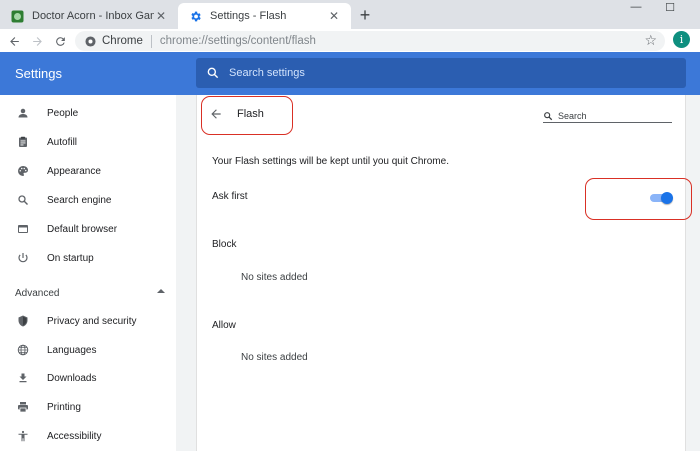  I want to click on search-placeholder: Search, so click(572, 115).